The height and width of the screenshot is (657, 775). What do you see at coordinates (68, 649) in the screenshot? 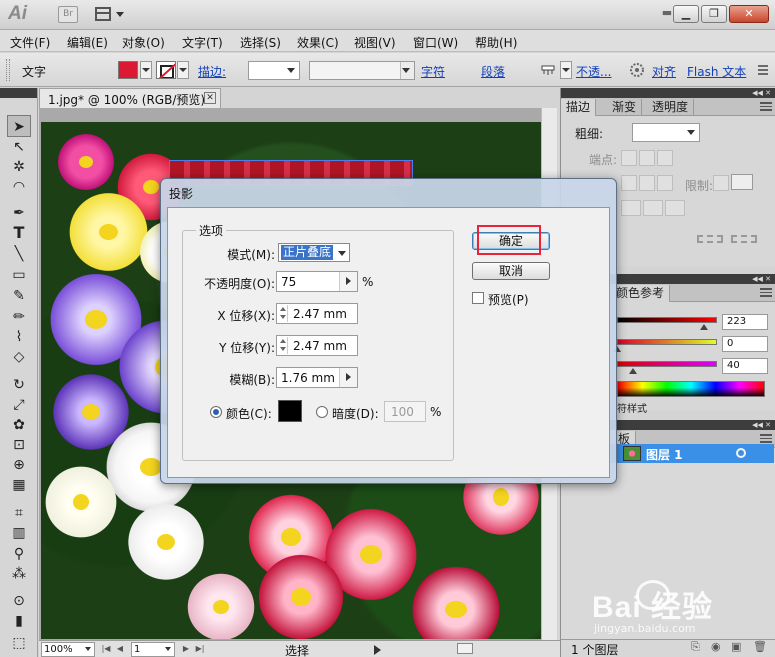
I see `zoom-select: 100%` at bounding box center [68, 649].